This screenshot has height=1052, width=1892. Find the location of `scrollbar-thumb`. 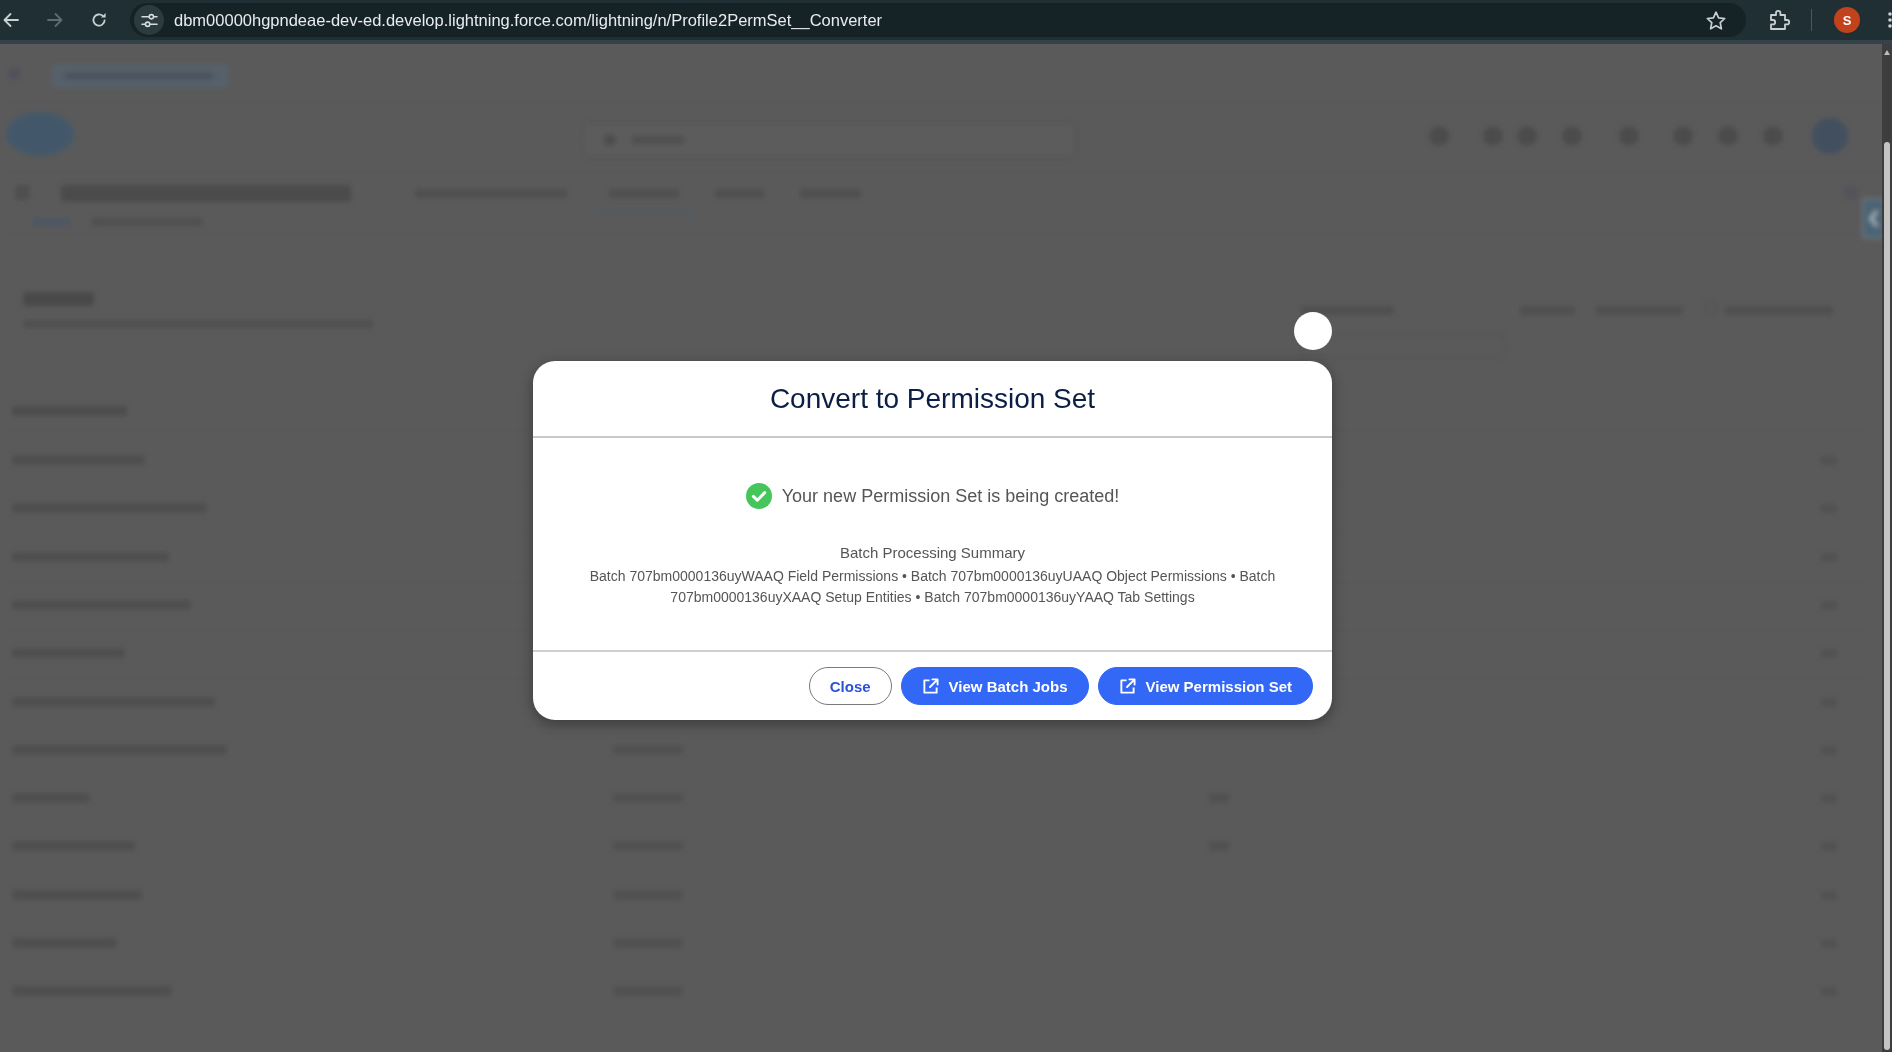

scrollbar-thumb is located at coordinates (1887, 596).